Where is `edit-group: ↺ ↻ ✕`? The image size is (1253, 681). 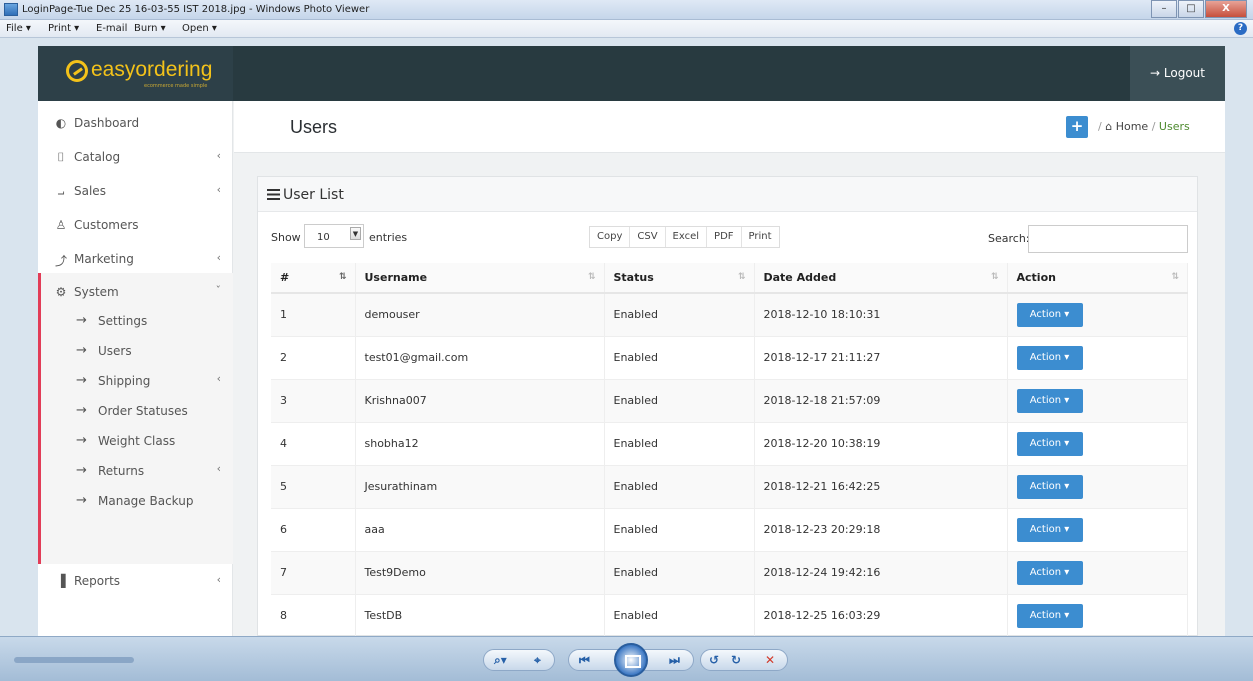
edit-group: ↺ ↻ ✕ is located at coordinates (744, 660).